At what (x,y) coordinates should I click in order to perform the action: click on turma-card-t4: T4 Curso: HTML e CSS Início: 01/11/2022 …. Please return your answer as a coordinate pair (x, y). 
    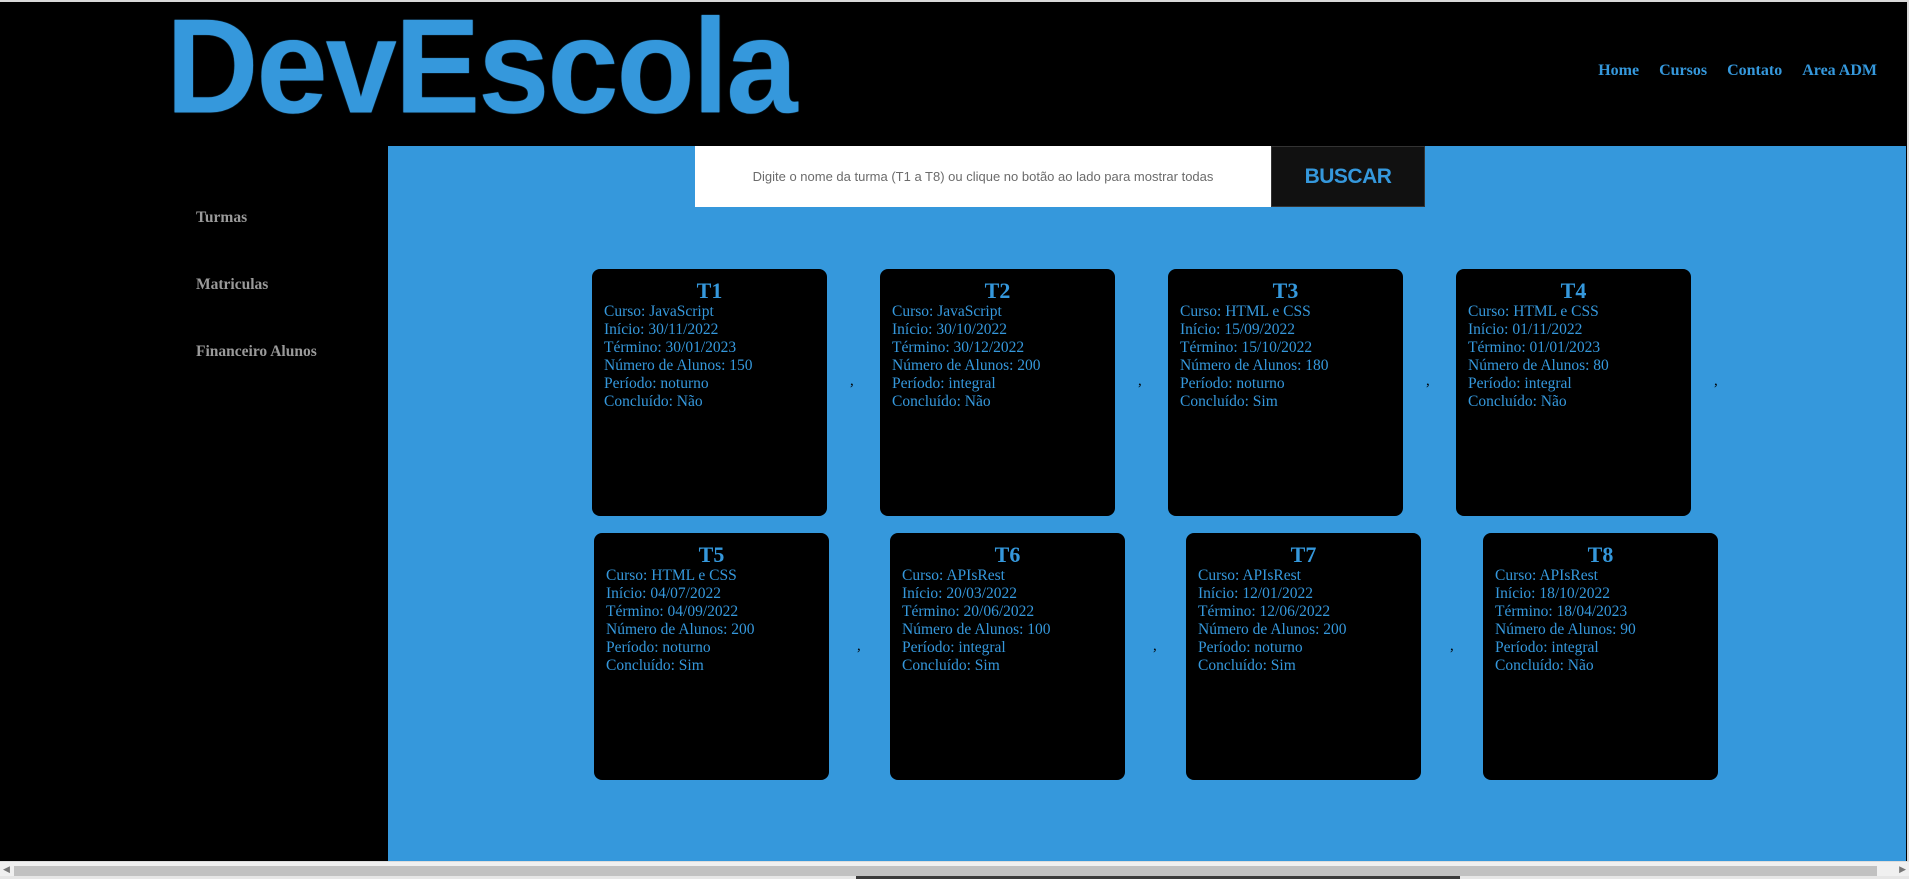
    Looking at the image, I should click on (1573, 392).